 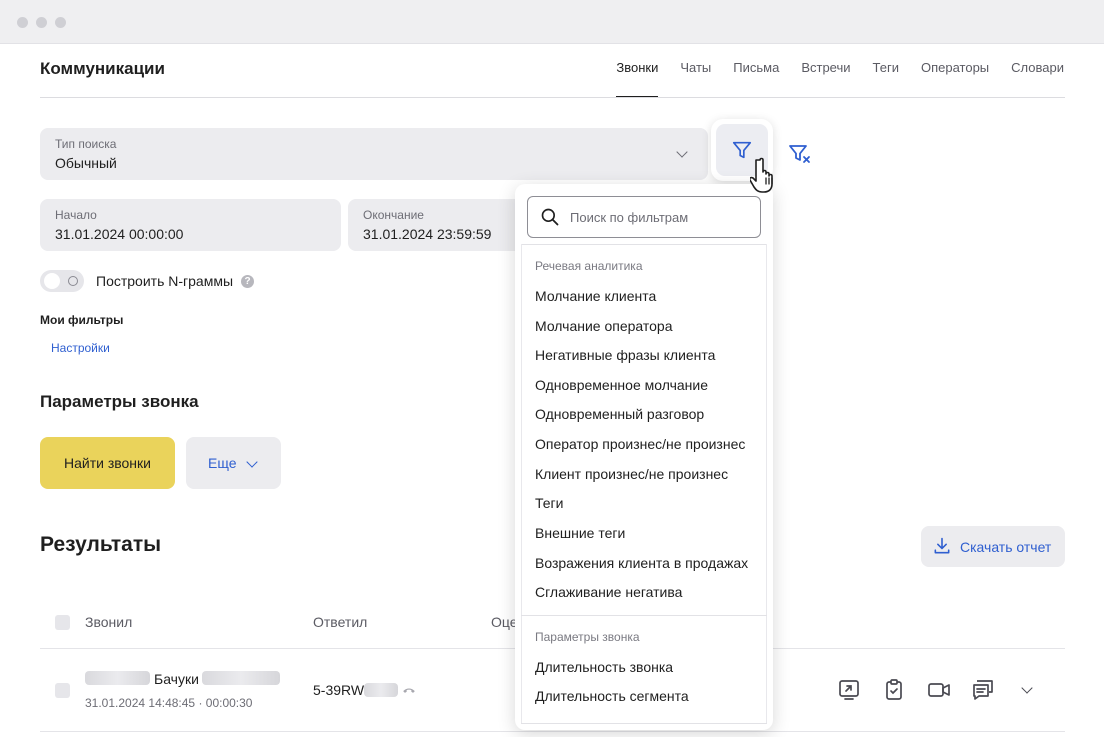 I want to click on clipboard-check-icon, so click(x=894, y=690).